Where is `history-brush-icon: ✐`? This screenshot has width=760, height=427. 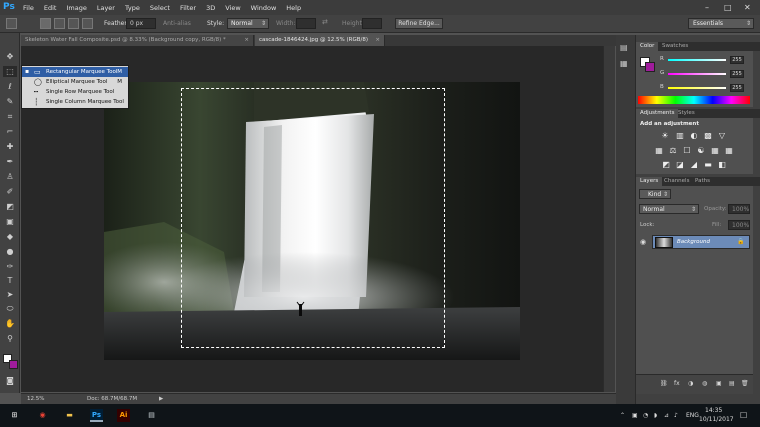 history-brush-icon: ✐ is located at coordinates (10, 191).